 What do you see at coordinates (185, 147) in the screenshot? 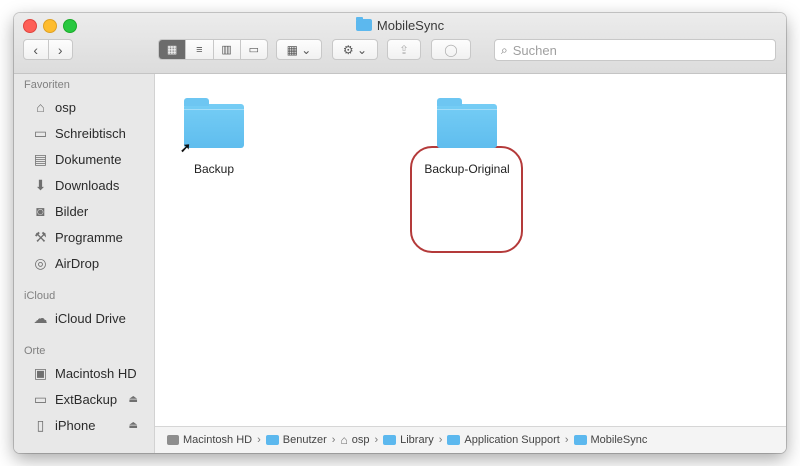
I see `alias-arrow-icon: ➚` at bounding box center [185, 147].